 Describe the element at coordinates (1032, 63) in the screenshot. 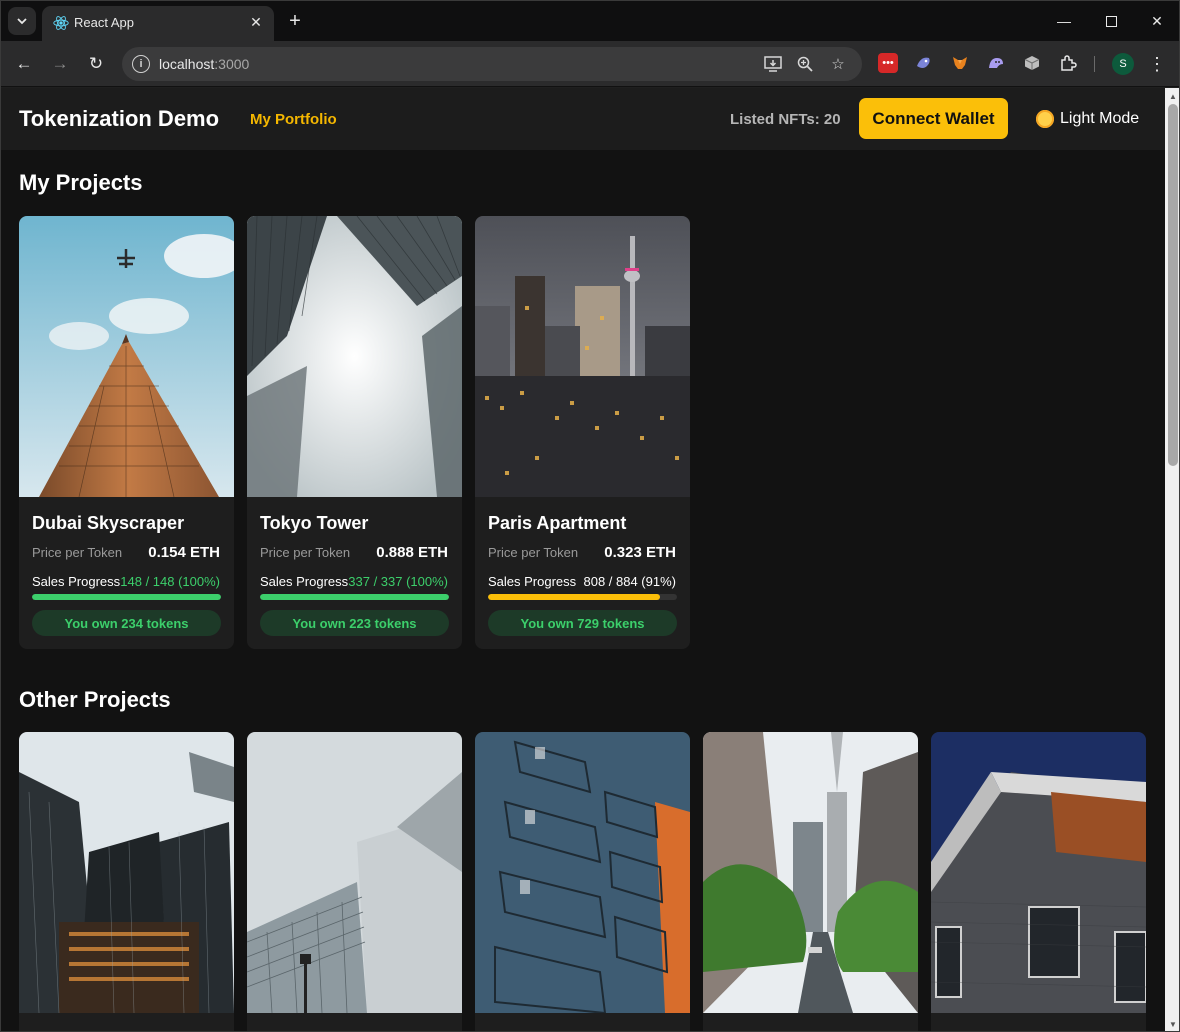

I see `extension-cube-icon` at that location.